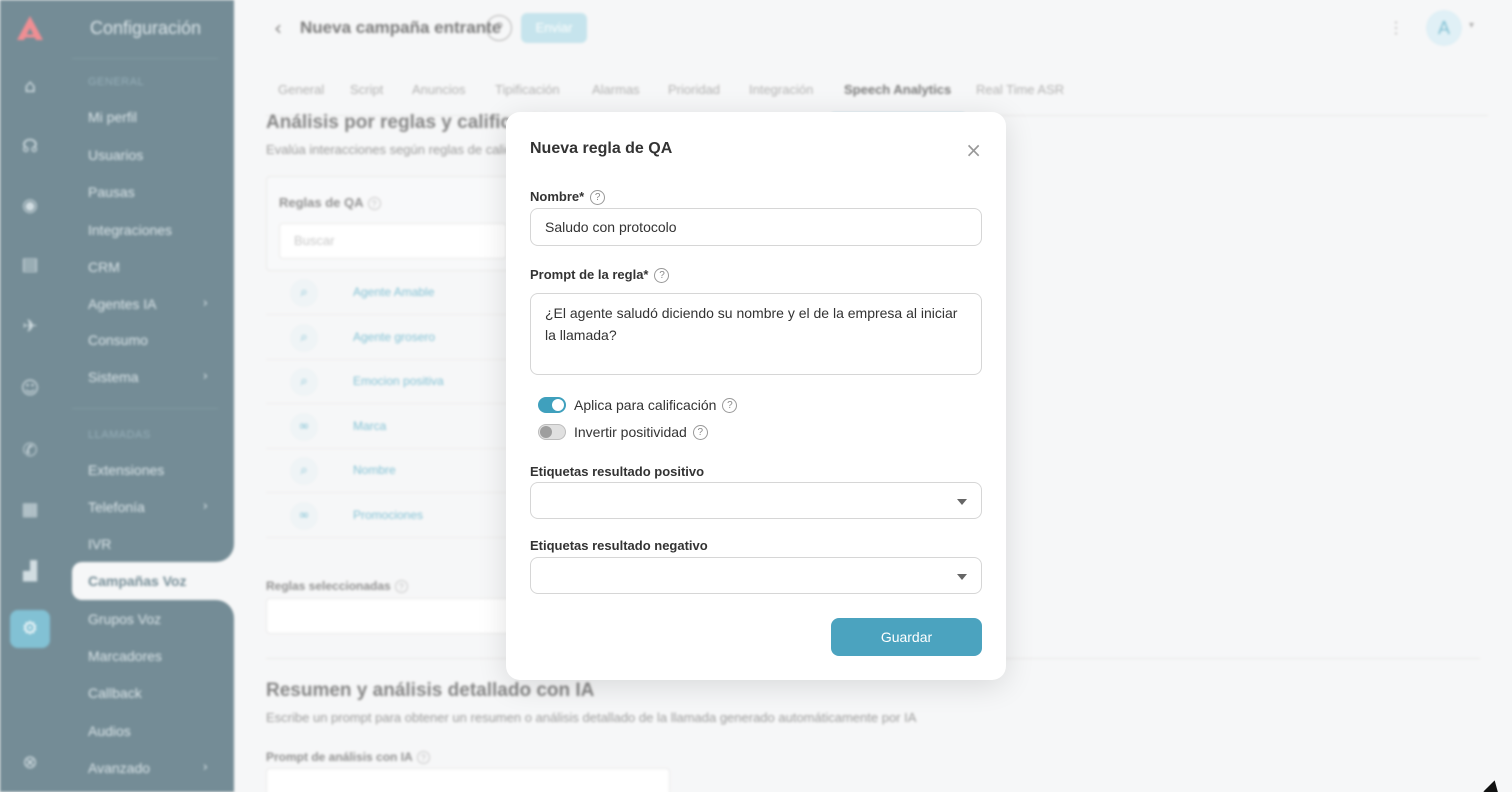  I want to click on prompt-label: Prompt de la regla*?, so click(600, 275).